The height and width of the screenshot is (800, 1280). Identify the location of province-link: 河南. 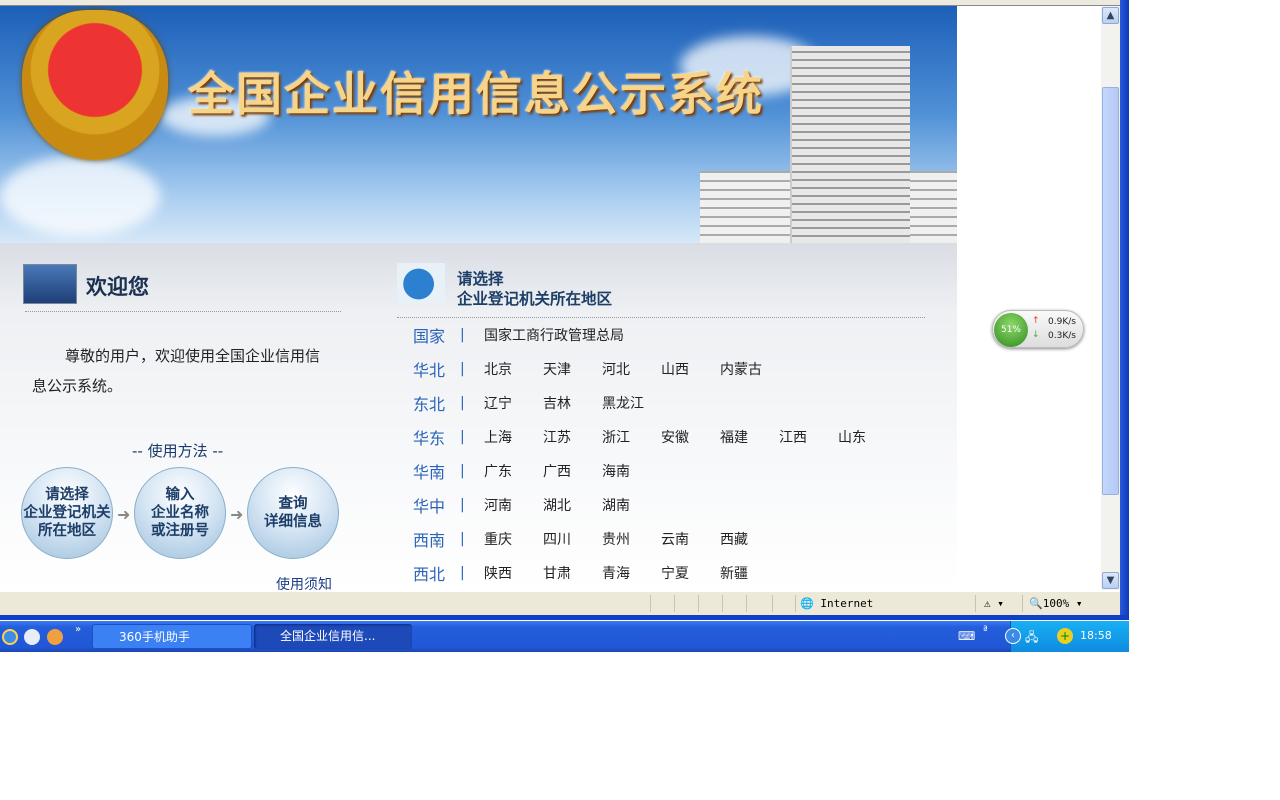
(513, 505).